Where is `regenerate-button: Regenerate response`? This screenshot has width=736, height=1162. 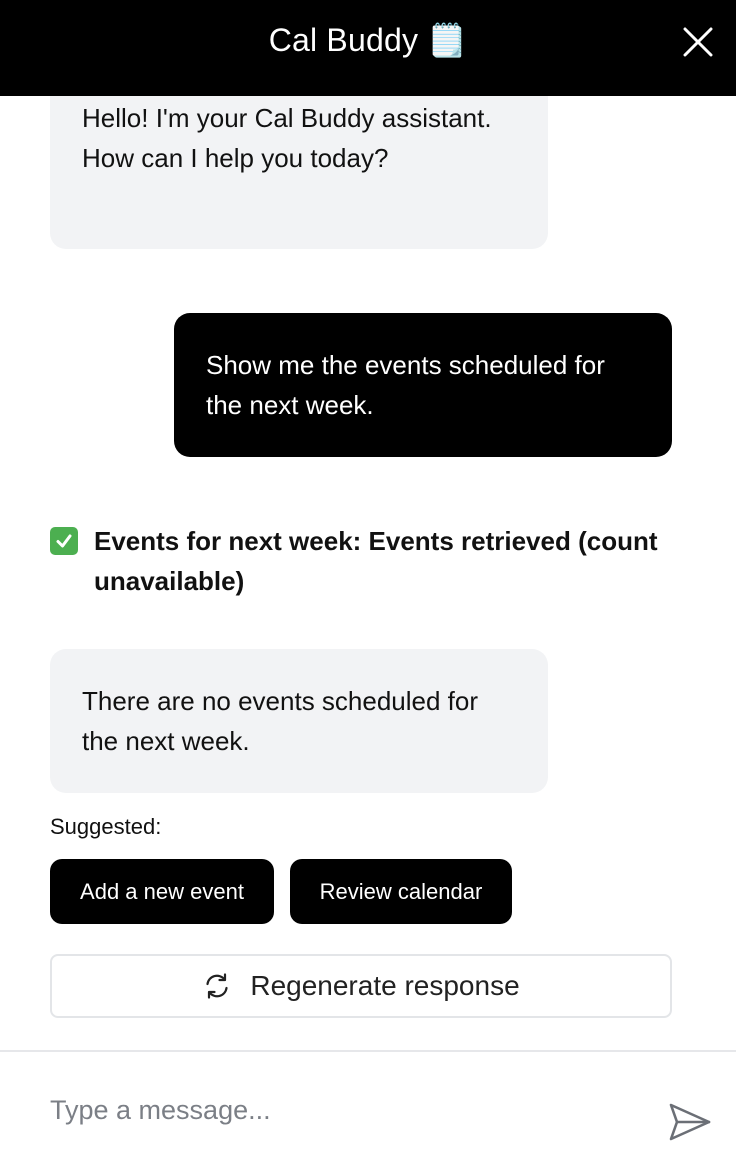
regenerate-button: Regenerate response is located at coordinates (361, 986).